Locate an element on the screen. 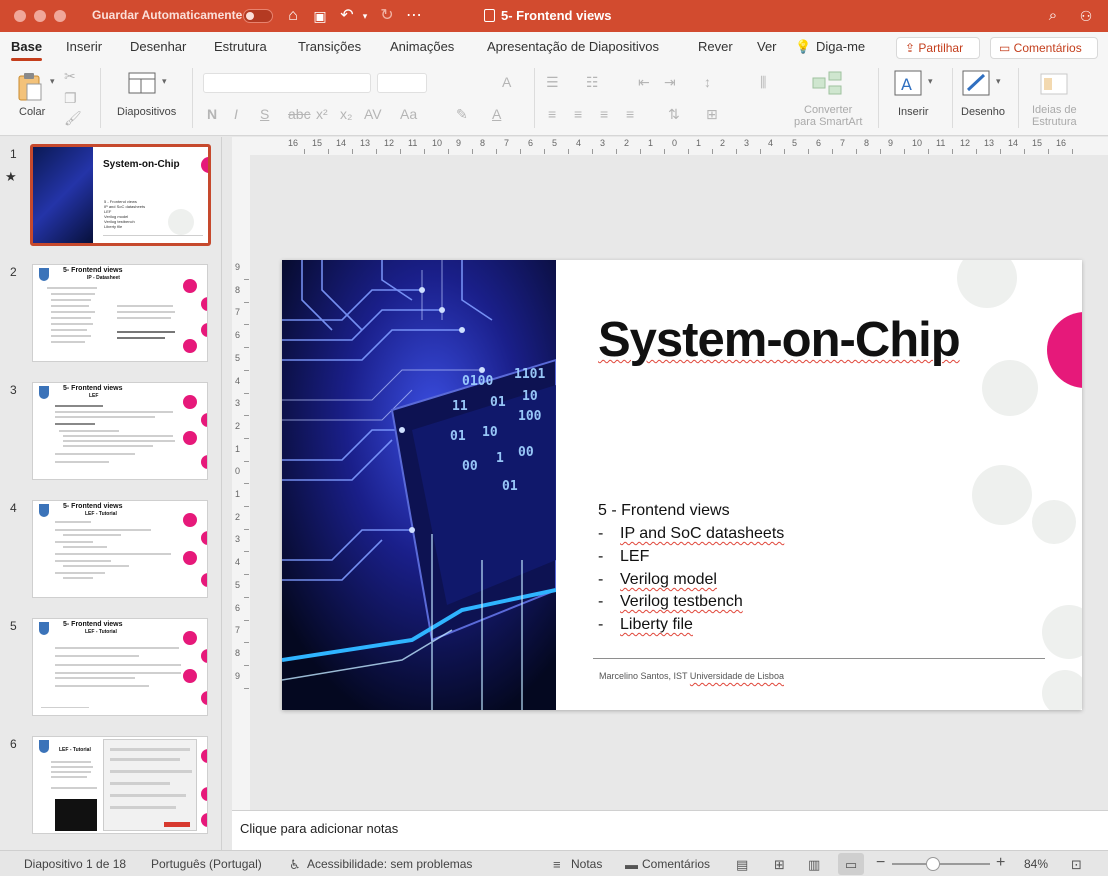 This screenshot has height=876, width=1108. cut-icon: ✂ is located at coordinates (70, 76).